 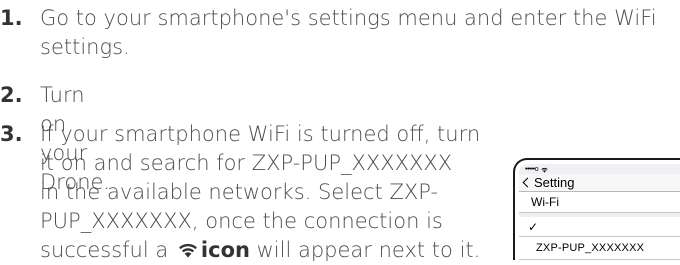 What do you see at coordinates (527, 182) in the screenshot?
I see `chevron-left-icon` at bounding box center [527, 182].